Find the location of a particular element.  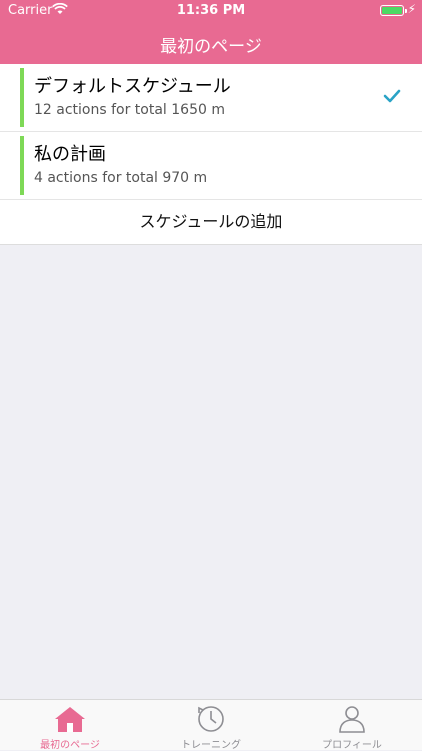

schedule-detail: 12 actions for total 1650 m is located at coordinates (129, 110).